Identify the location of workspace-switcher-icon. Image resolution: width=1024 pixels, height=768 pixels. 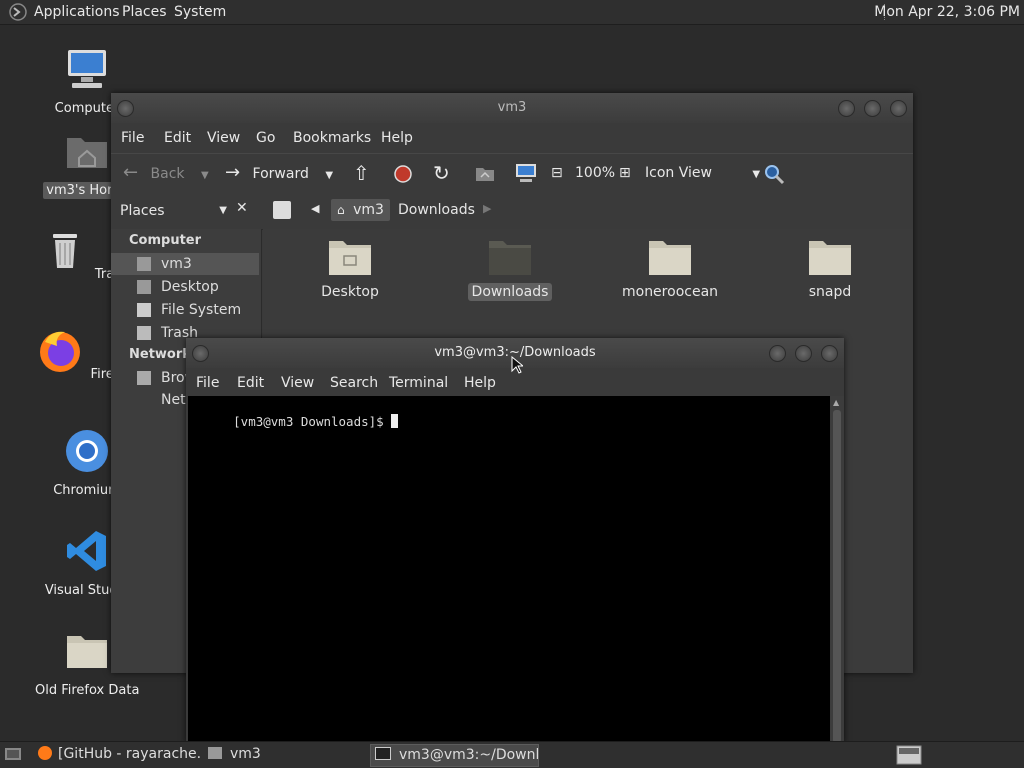
(909, 755).